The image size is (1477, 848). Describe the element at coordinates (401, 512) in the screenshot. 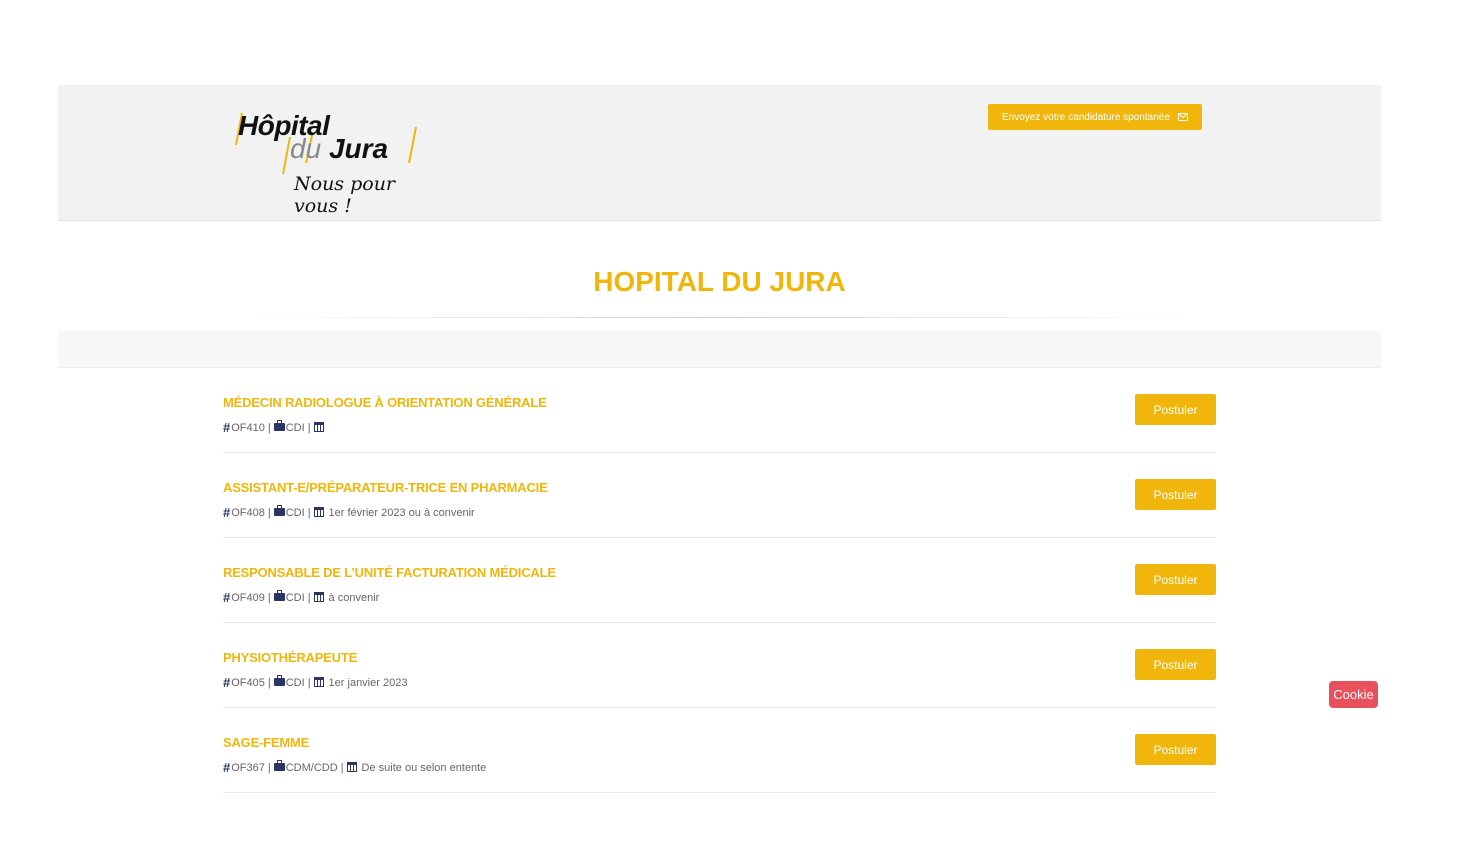

I see `job-start-date: 1er février 2023 ou à convenir` at that location.